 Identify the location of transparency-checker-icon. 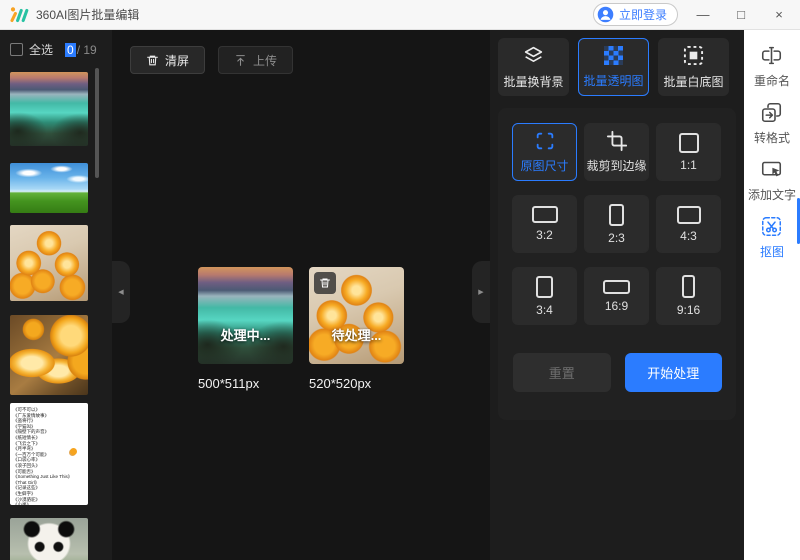
(613, 55).